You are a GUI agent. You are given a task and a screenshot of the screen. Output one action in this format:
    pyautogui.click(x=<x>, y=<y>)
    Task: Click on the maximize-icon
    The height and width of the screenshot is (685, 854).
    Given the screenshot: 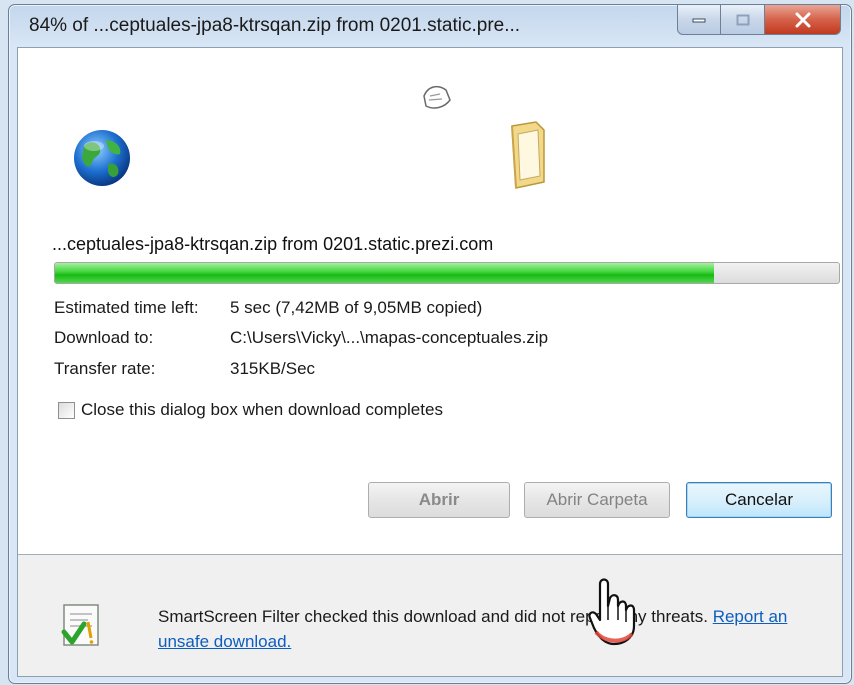 What is the action you would take?
    pyautogui.click(x=742, y=19)
    